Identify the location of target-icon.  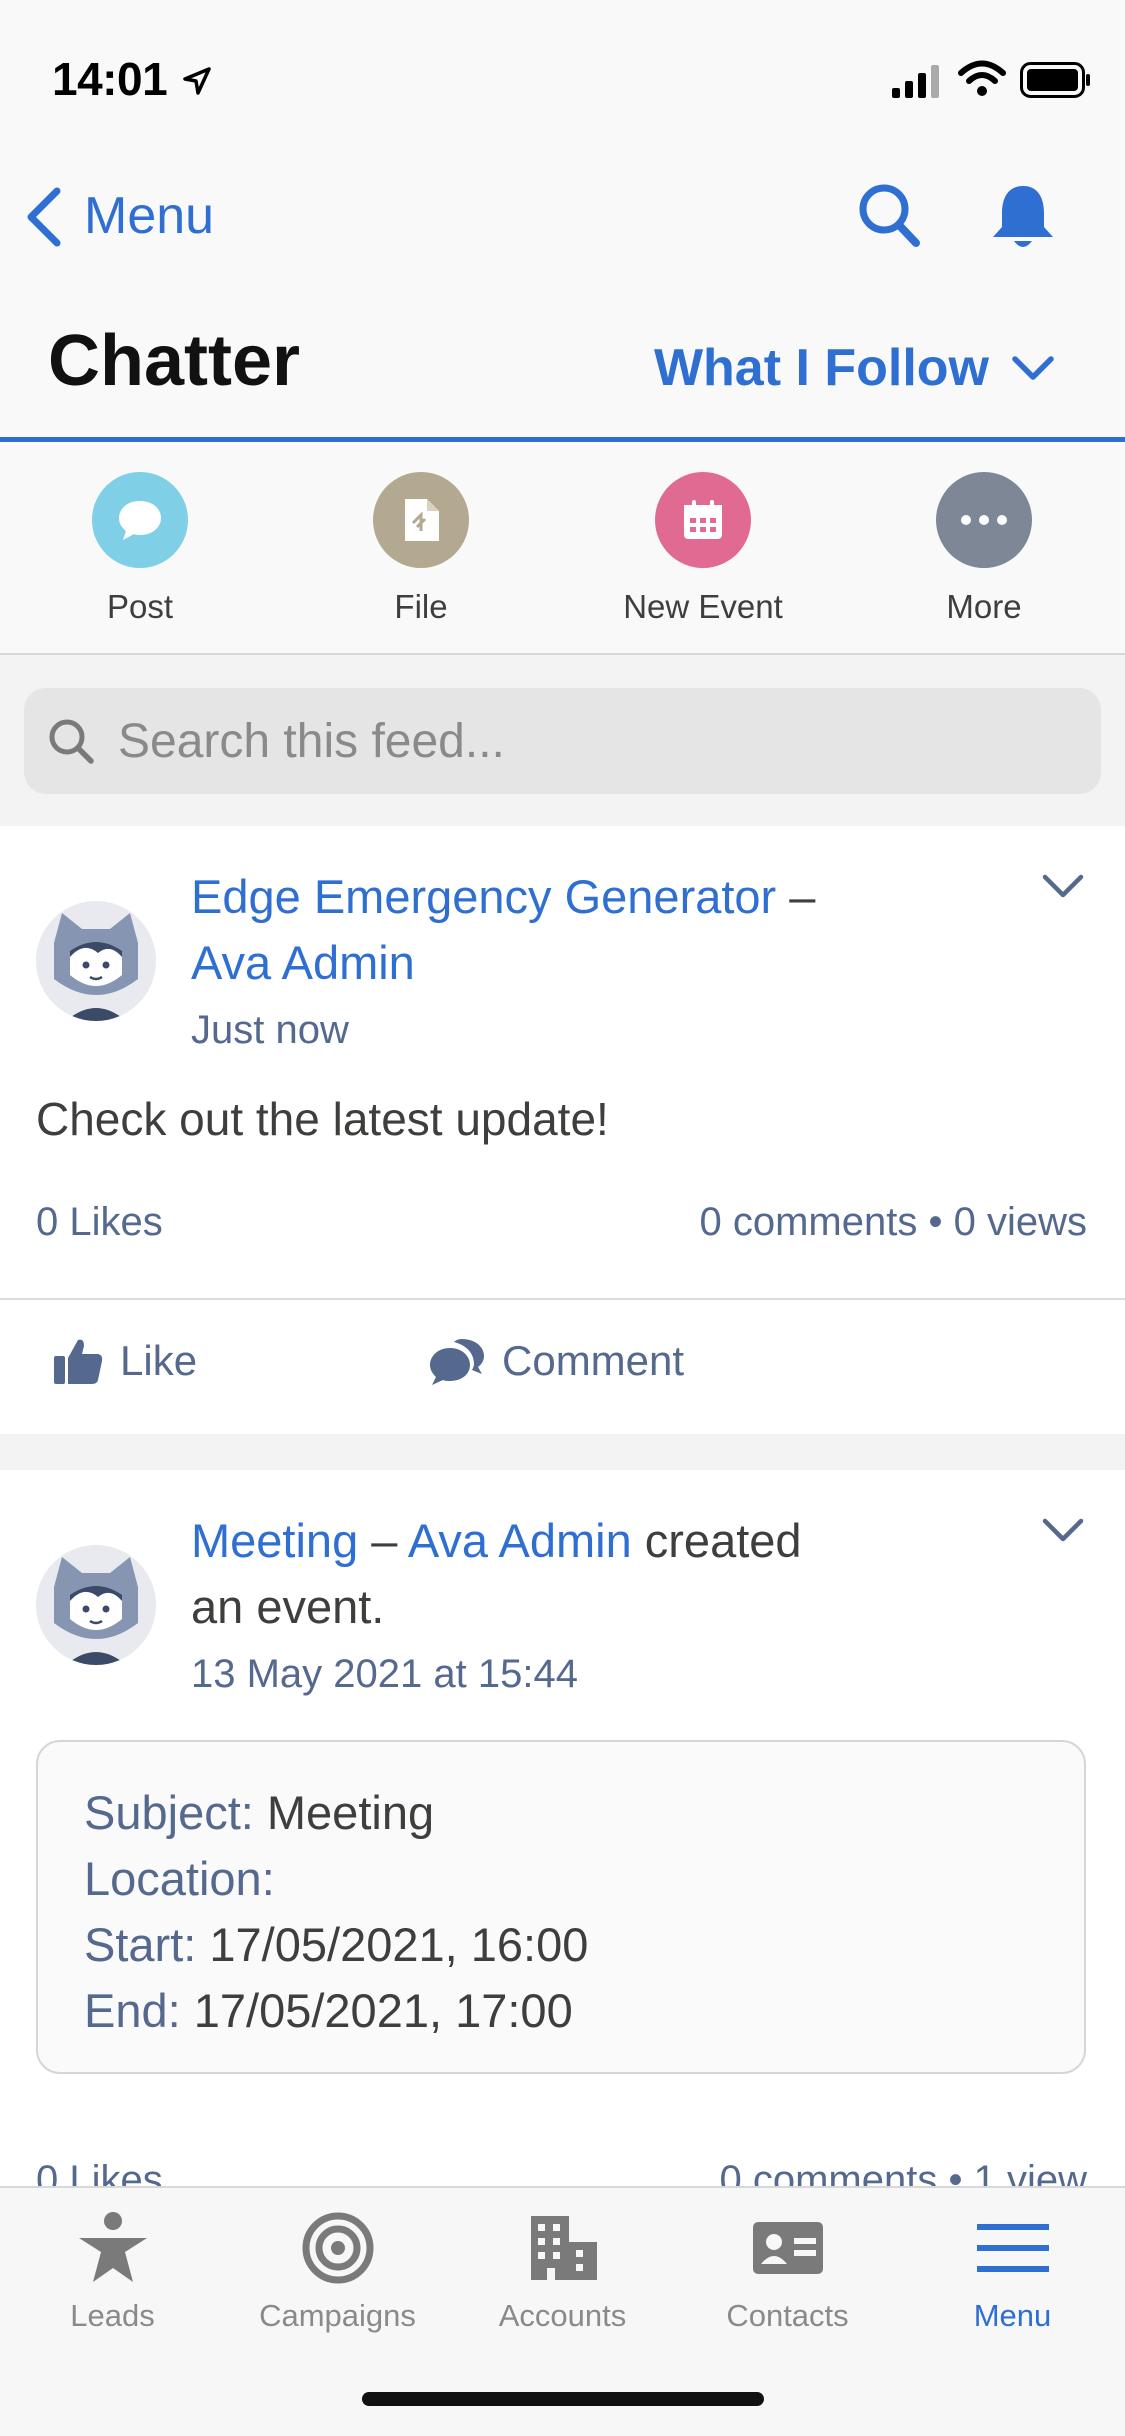
(337, 2248).